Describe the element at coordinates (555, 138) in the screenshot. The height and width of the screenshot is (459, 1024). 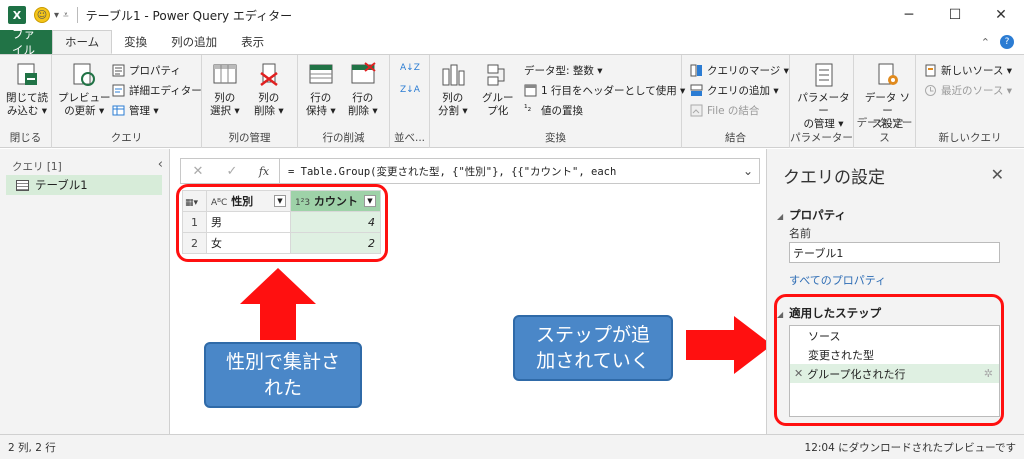
I see `group-label-transform: 変換` at that location.